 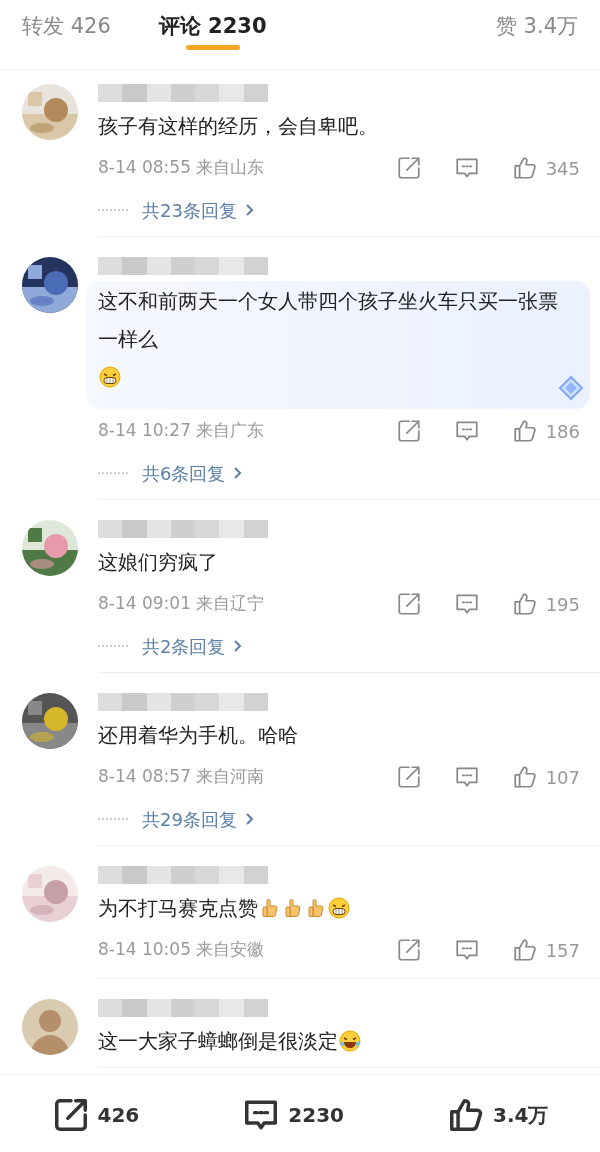 What do you see at coordinates (218, 1042) in the screenshot?
I see `comment-text: 这一大家子蟑螂倒是很淡定` at bounding box center [218, 1042].